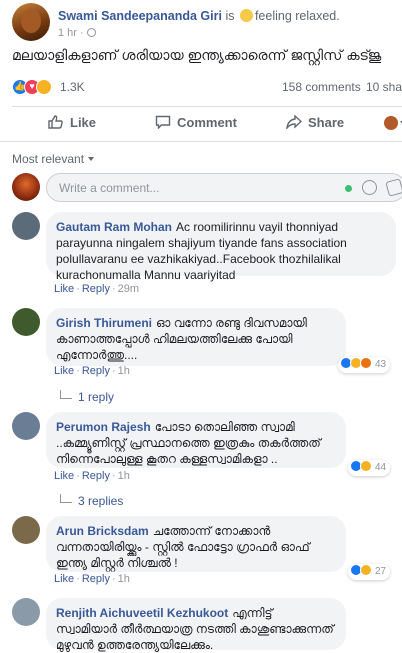  I want to click on post-stats: 👍 ♥ 1.3K 158 comments 10 shar, so click(201, 87).